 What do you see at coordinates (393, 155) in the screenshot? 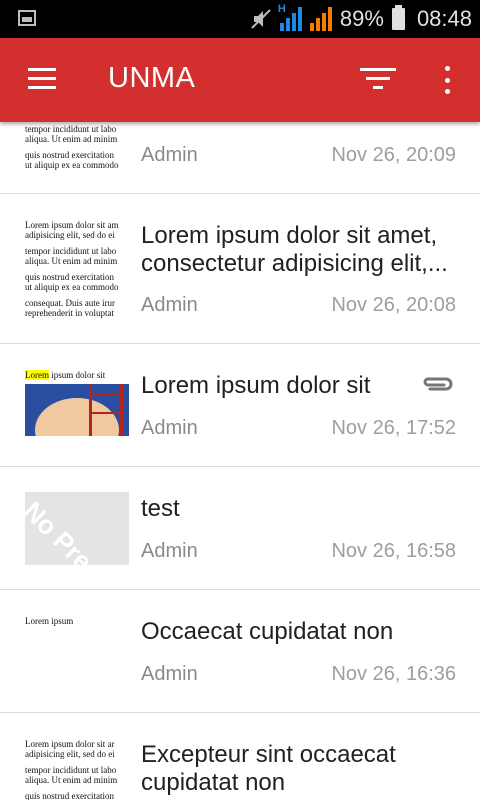
I see `message-date: Nov 26, 20:09` at bounding box center [393, 155].